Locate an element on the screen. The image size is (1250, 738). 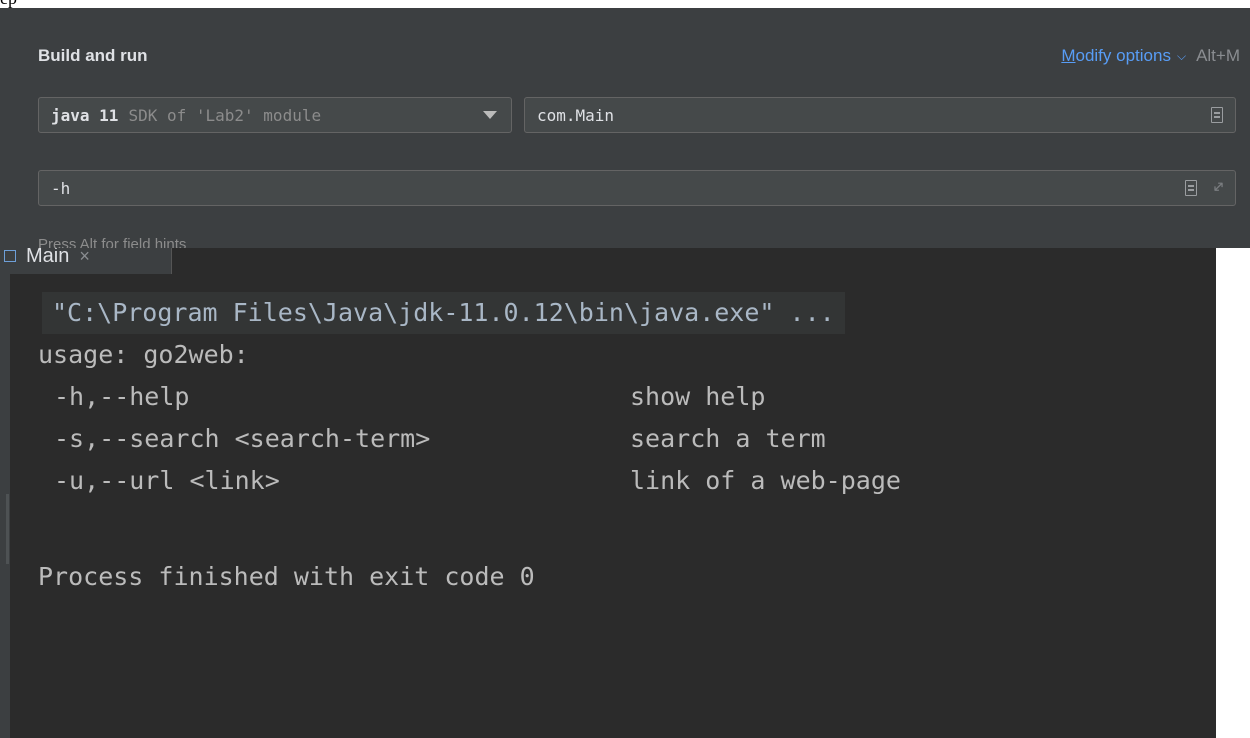
option-description: link of a web-page is located at coordinates (765, 480).